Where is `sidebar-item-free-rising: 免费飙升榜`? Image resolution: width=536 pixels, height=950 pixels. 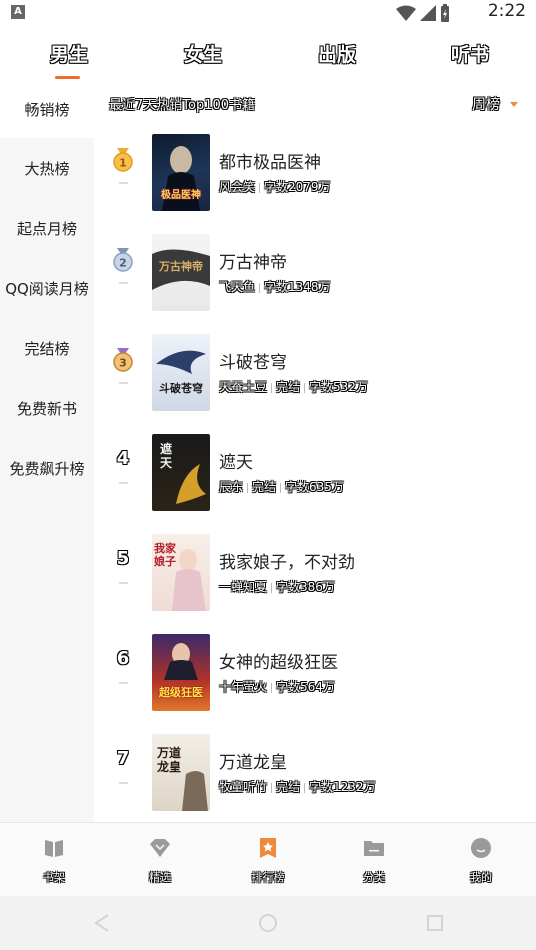
sidebar-item-free-rising: 免费飙升榜 is located at coordinates (47, 468).